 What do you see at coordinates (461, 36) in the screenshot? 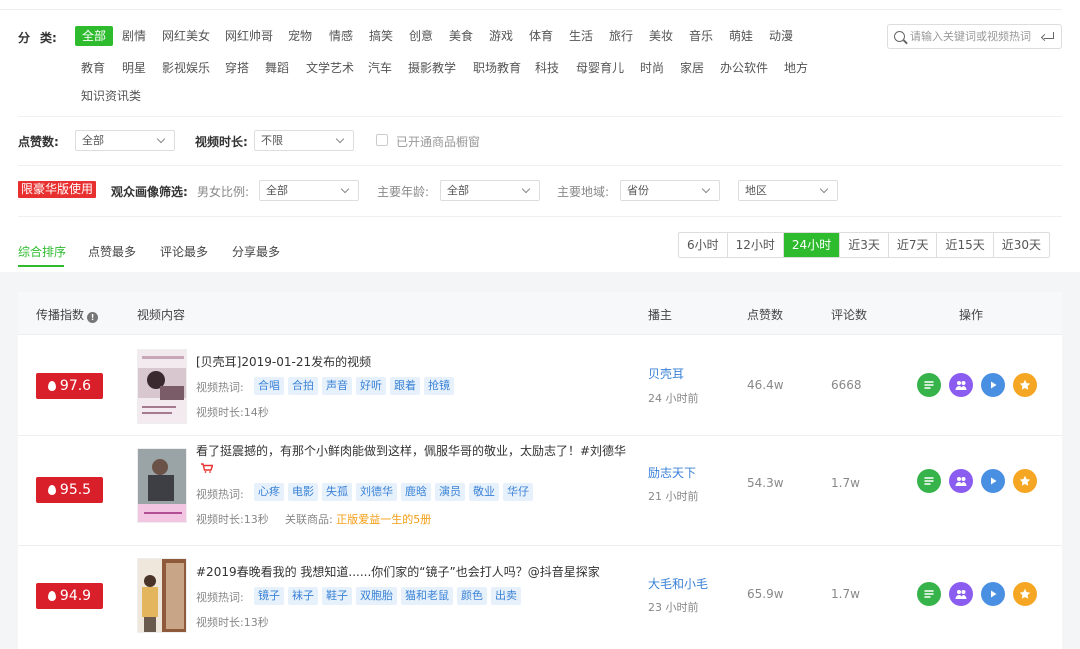
I see `category-tag: 美食` at bounding box center [461, 36].